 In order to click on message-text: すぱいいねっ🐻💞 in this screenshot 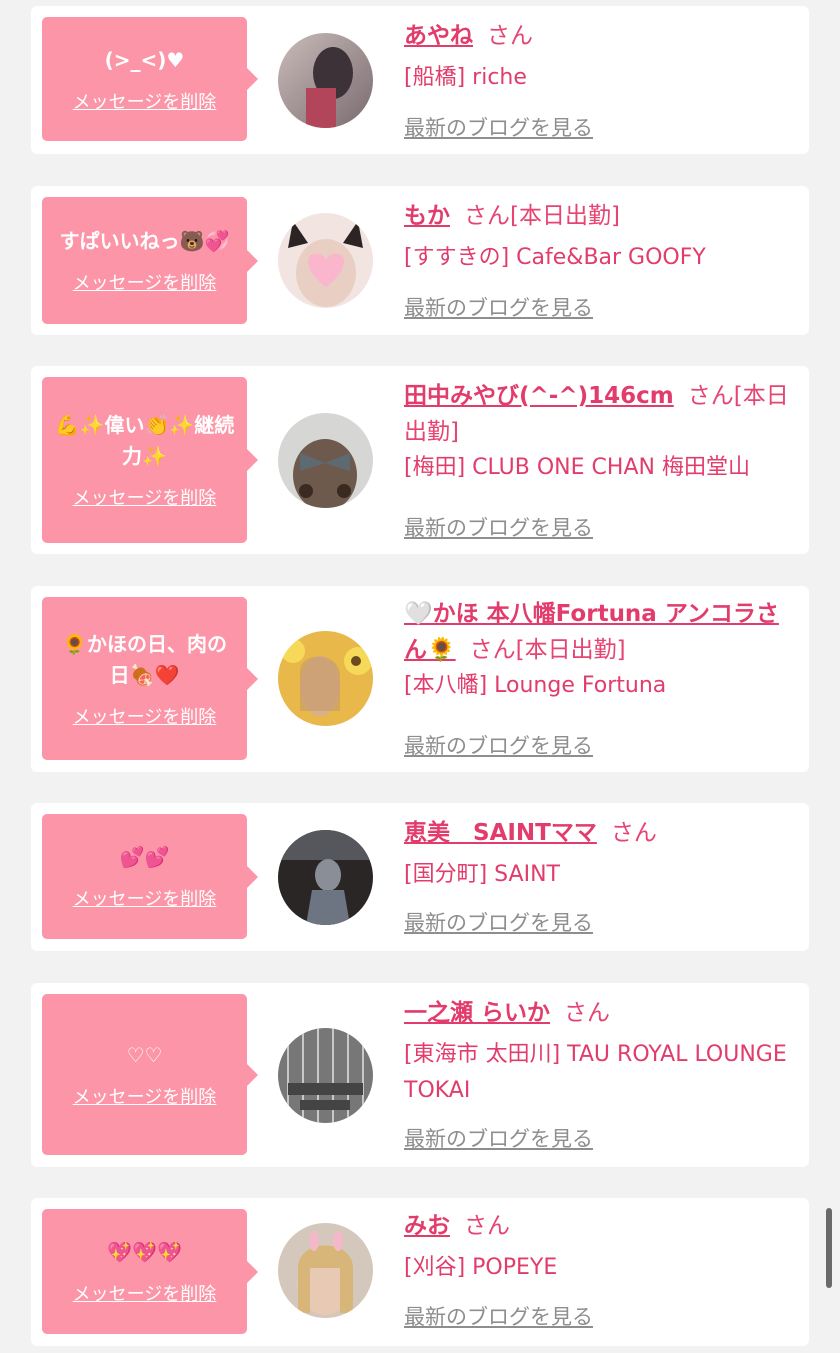, I will do `click(144, 241)`.